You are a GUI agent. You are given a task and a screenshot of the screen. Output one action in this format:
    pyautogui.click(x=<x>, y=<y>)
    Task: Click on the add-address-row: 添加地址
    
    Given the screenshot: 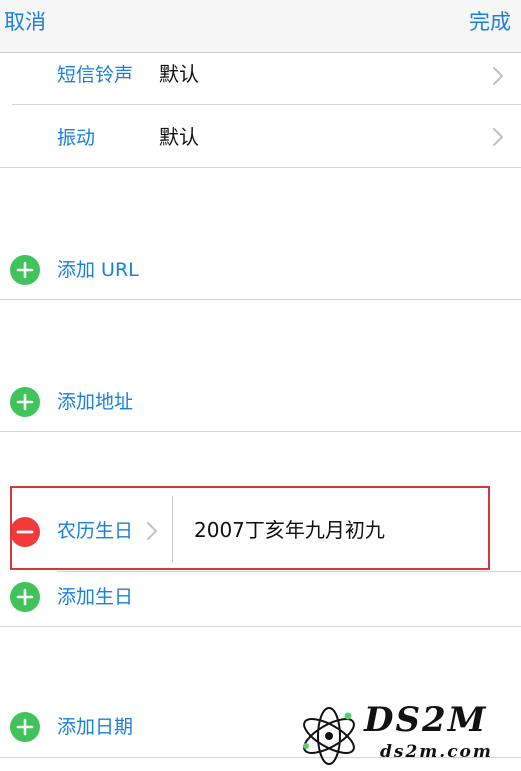 What is the action you would take?
    pyautogui.click(x=260, y=401)
    